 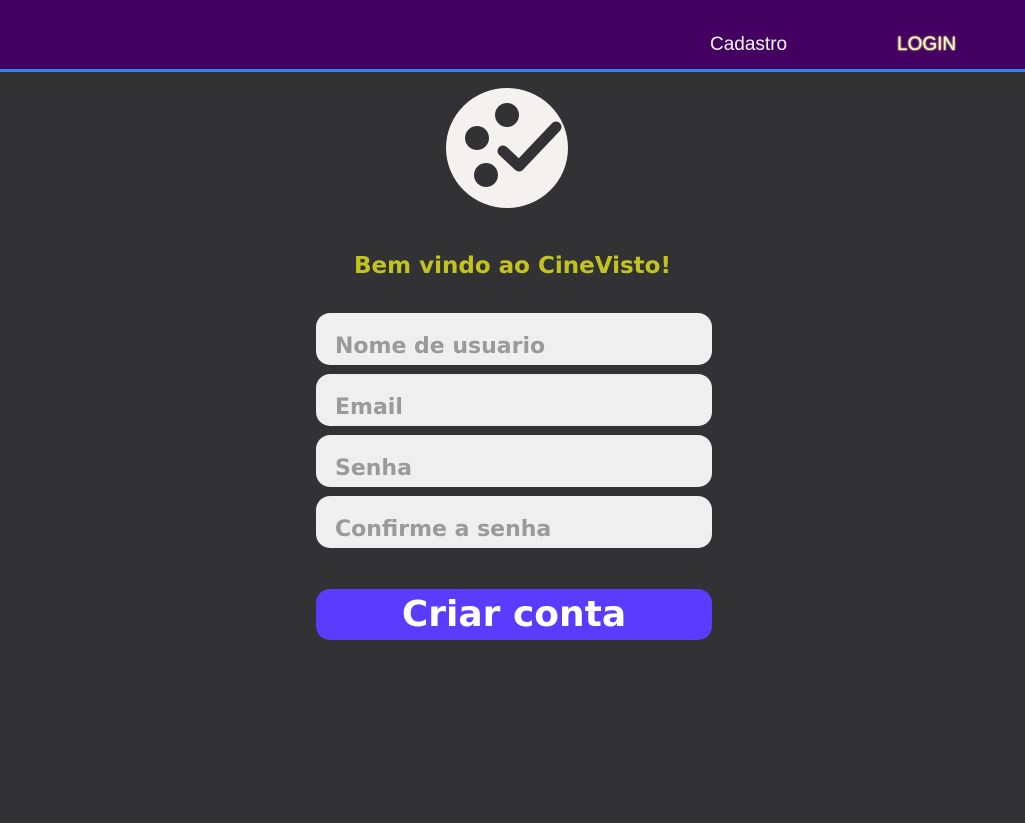 I want to click on password-field, so click(x=514, y=461).